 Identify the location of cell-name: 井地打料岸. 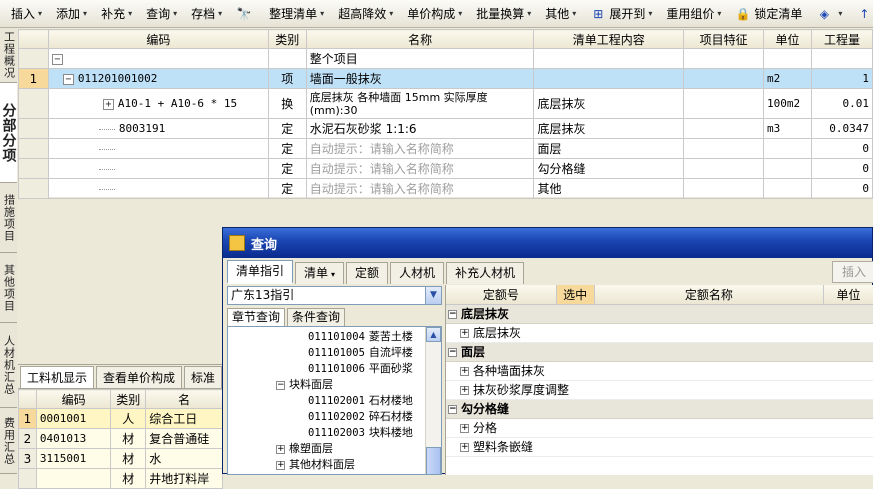
(184, 478).